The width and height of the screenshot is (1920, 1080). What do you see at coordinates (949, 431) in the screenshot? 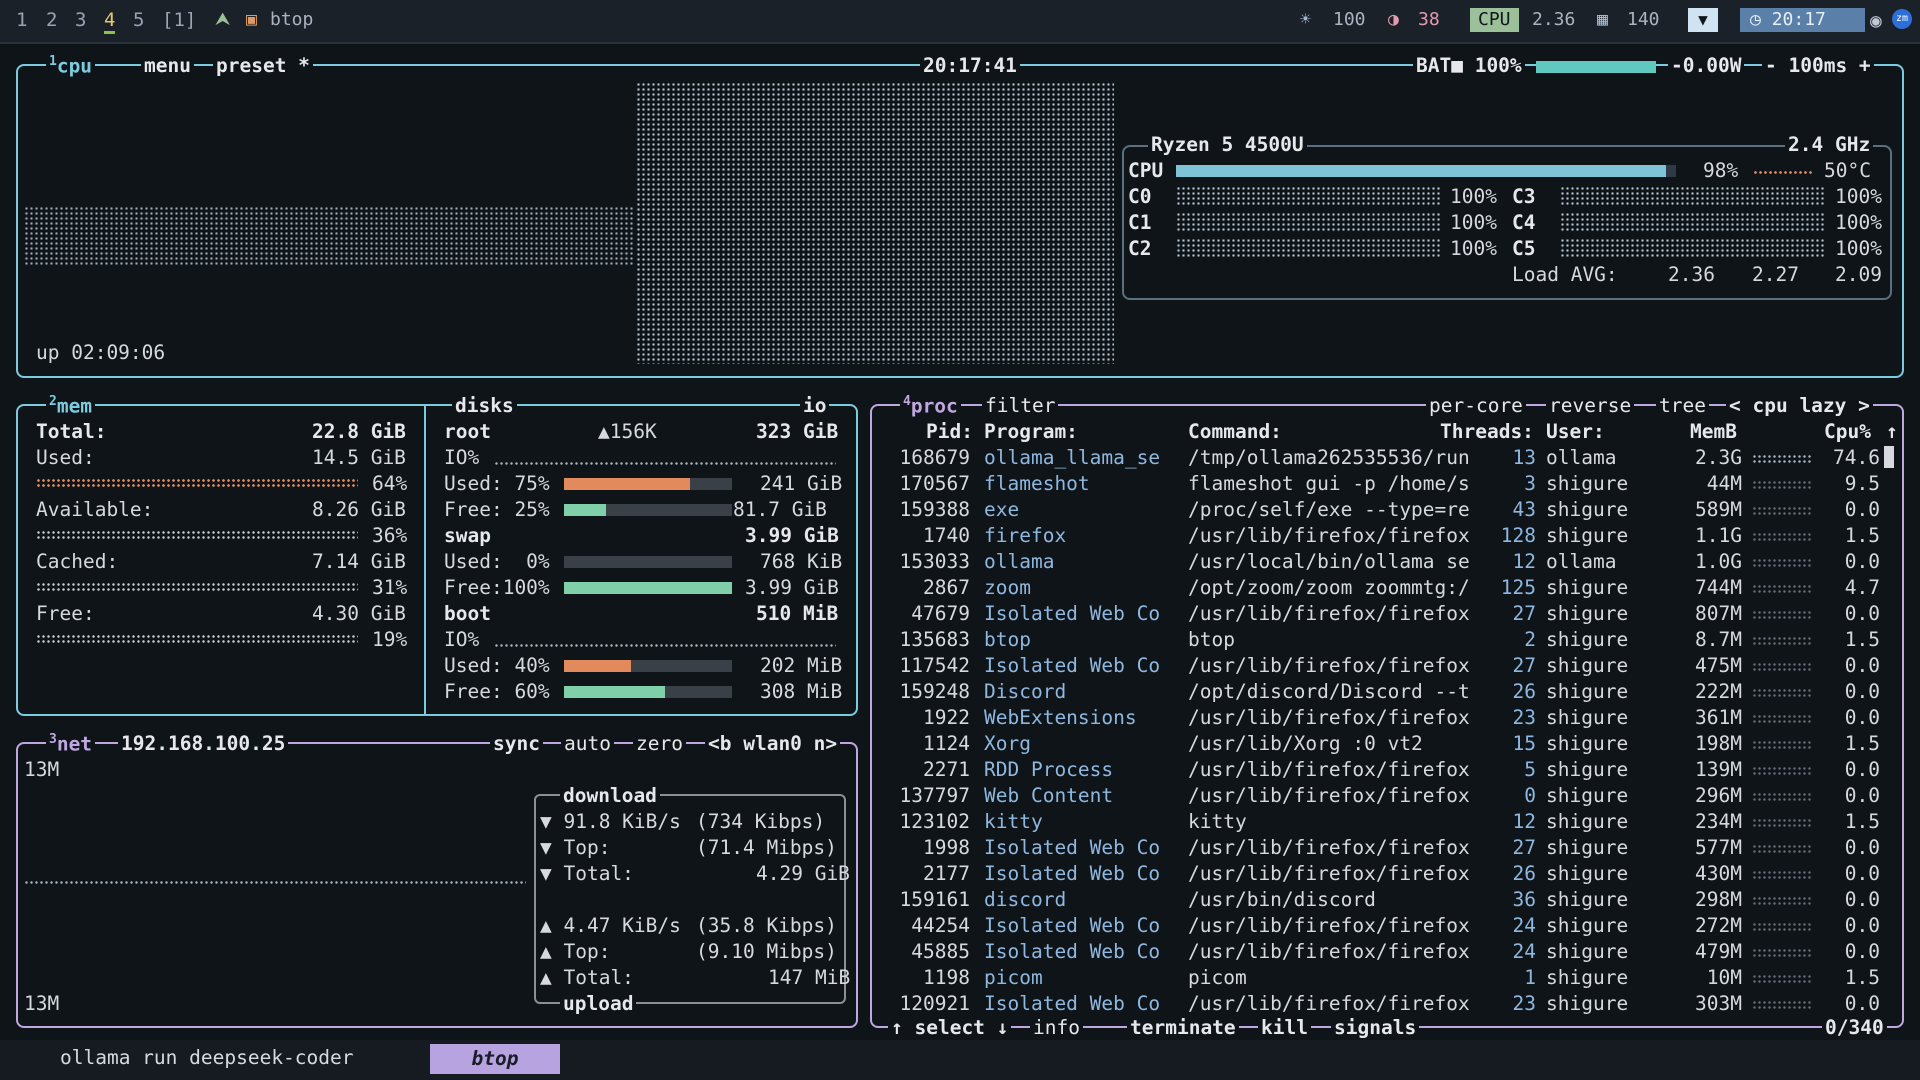
I see `col-pid: Pid:` at bounding box center [949, 431].